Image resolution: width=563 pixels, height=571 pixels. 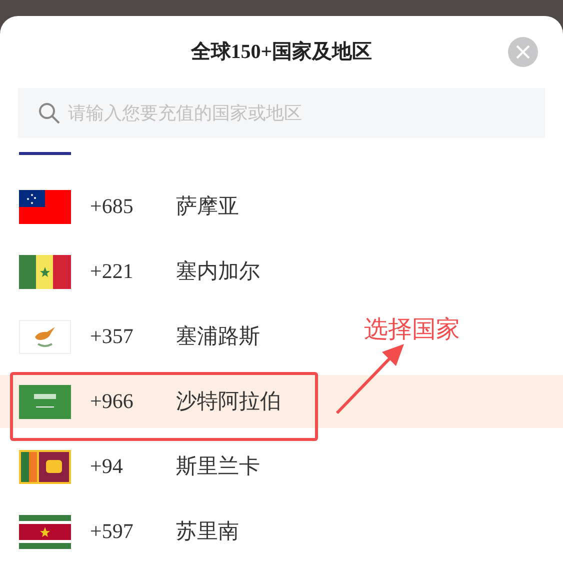 What do you see at coordinates (112, 401) in the screenshot?
I see `dial-code: +966` at bounding box center [112, 401].